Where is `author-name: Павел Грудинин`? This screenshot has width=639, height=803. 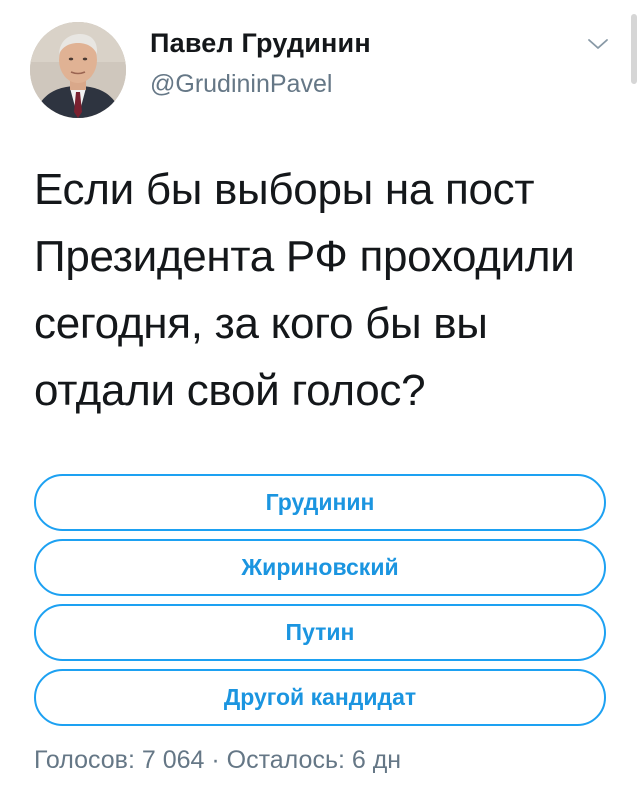
author-name: Павел Грудинин is located at coordinates (260, 43).